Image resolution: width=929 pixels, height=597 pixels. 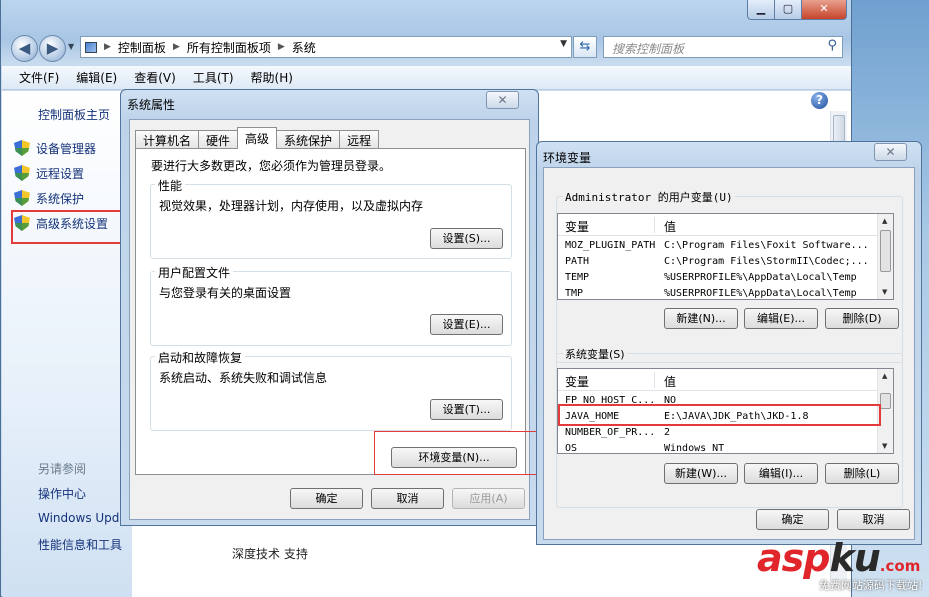 What do you see at coordinates (308, 139) in the screenshot?
I see `tab-system-protection: 系统保护` at bounding box center [308, 139].